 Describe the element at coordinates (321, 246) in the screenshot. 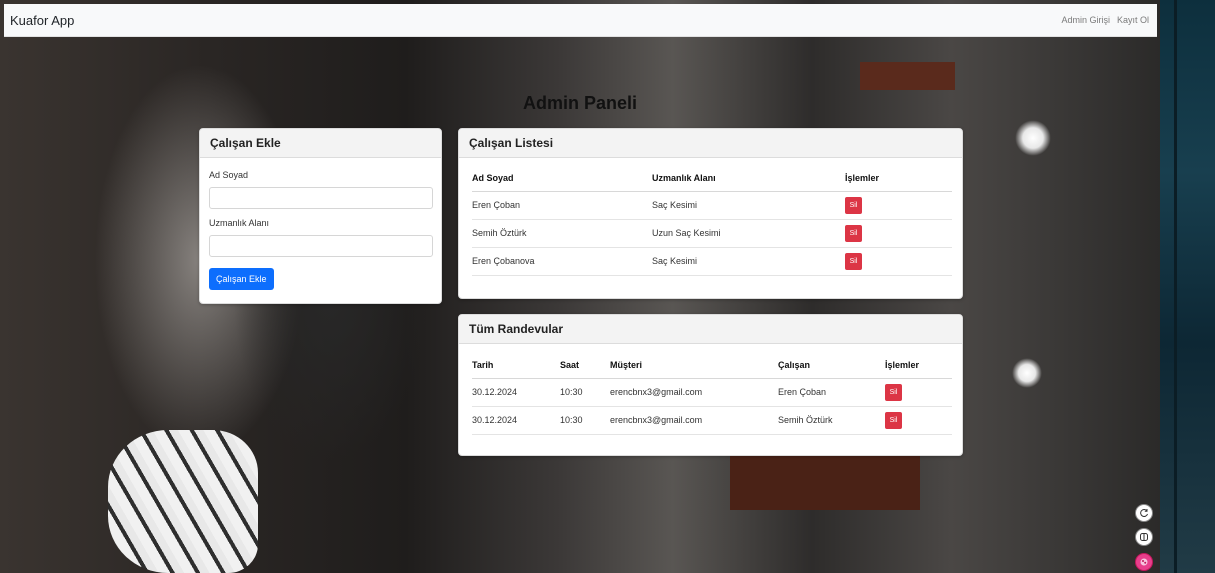

I see `specialty-input` at that location.